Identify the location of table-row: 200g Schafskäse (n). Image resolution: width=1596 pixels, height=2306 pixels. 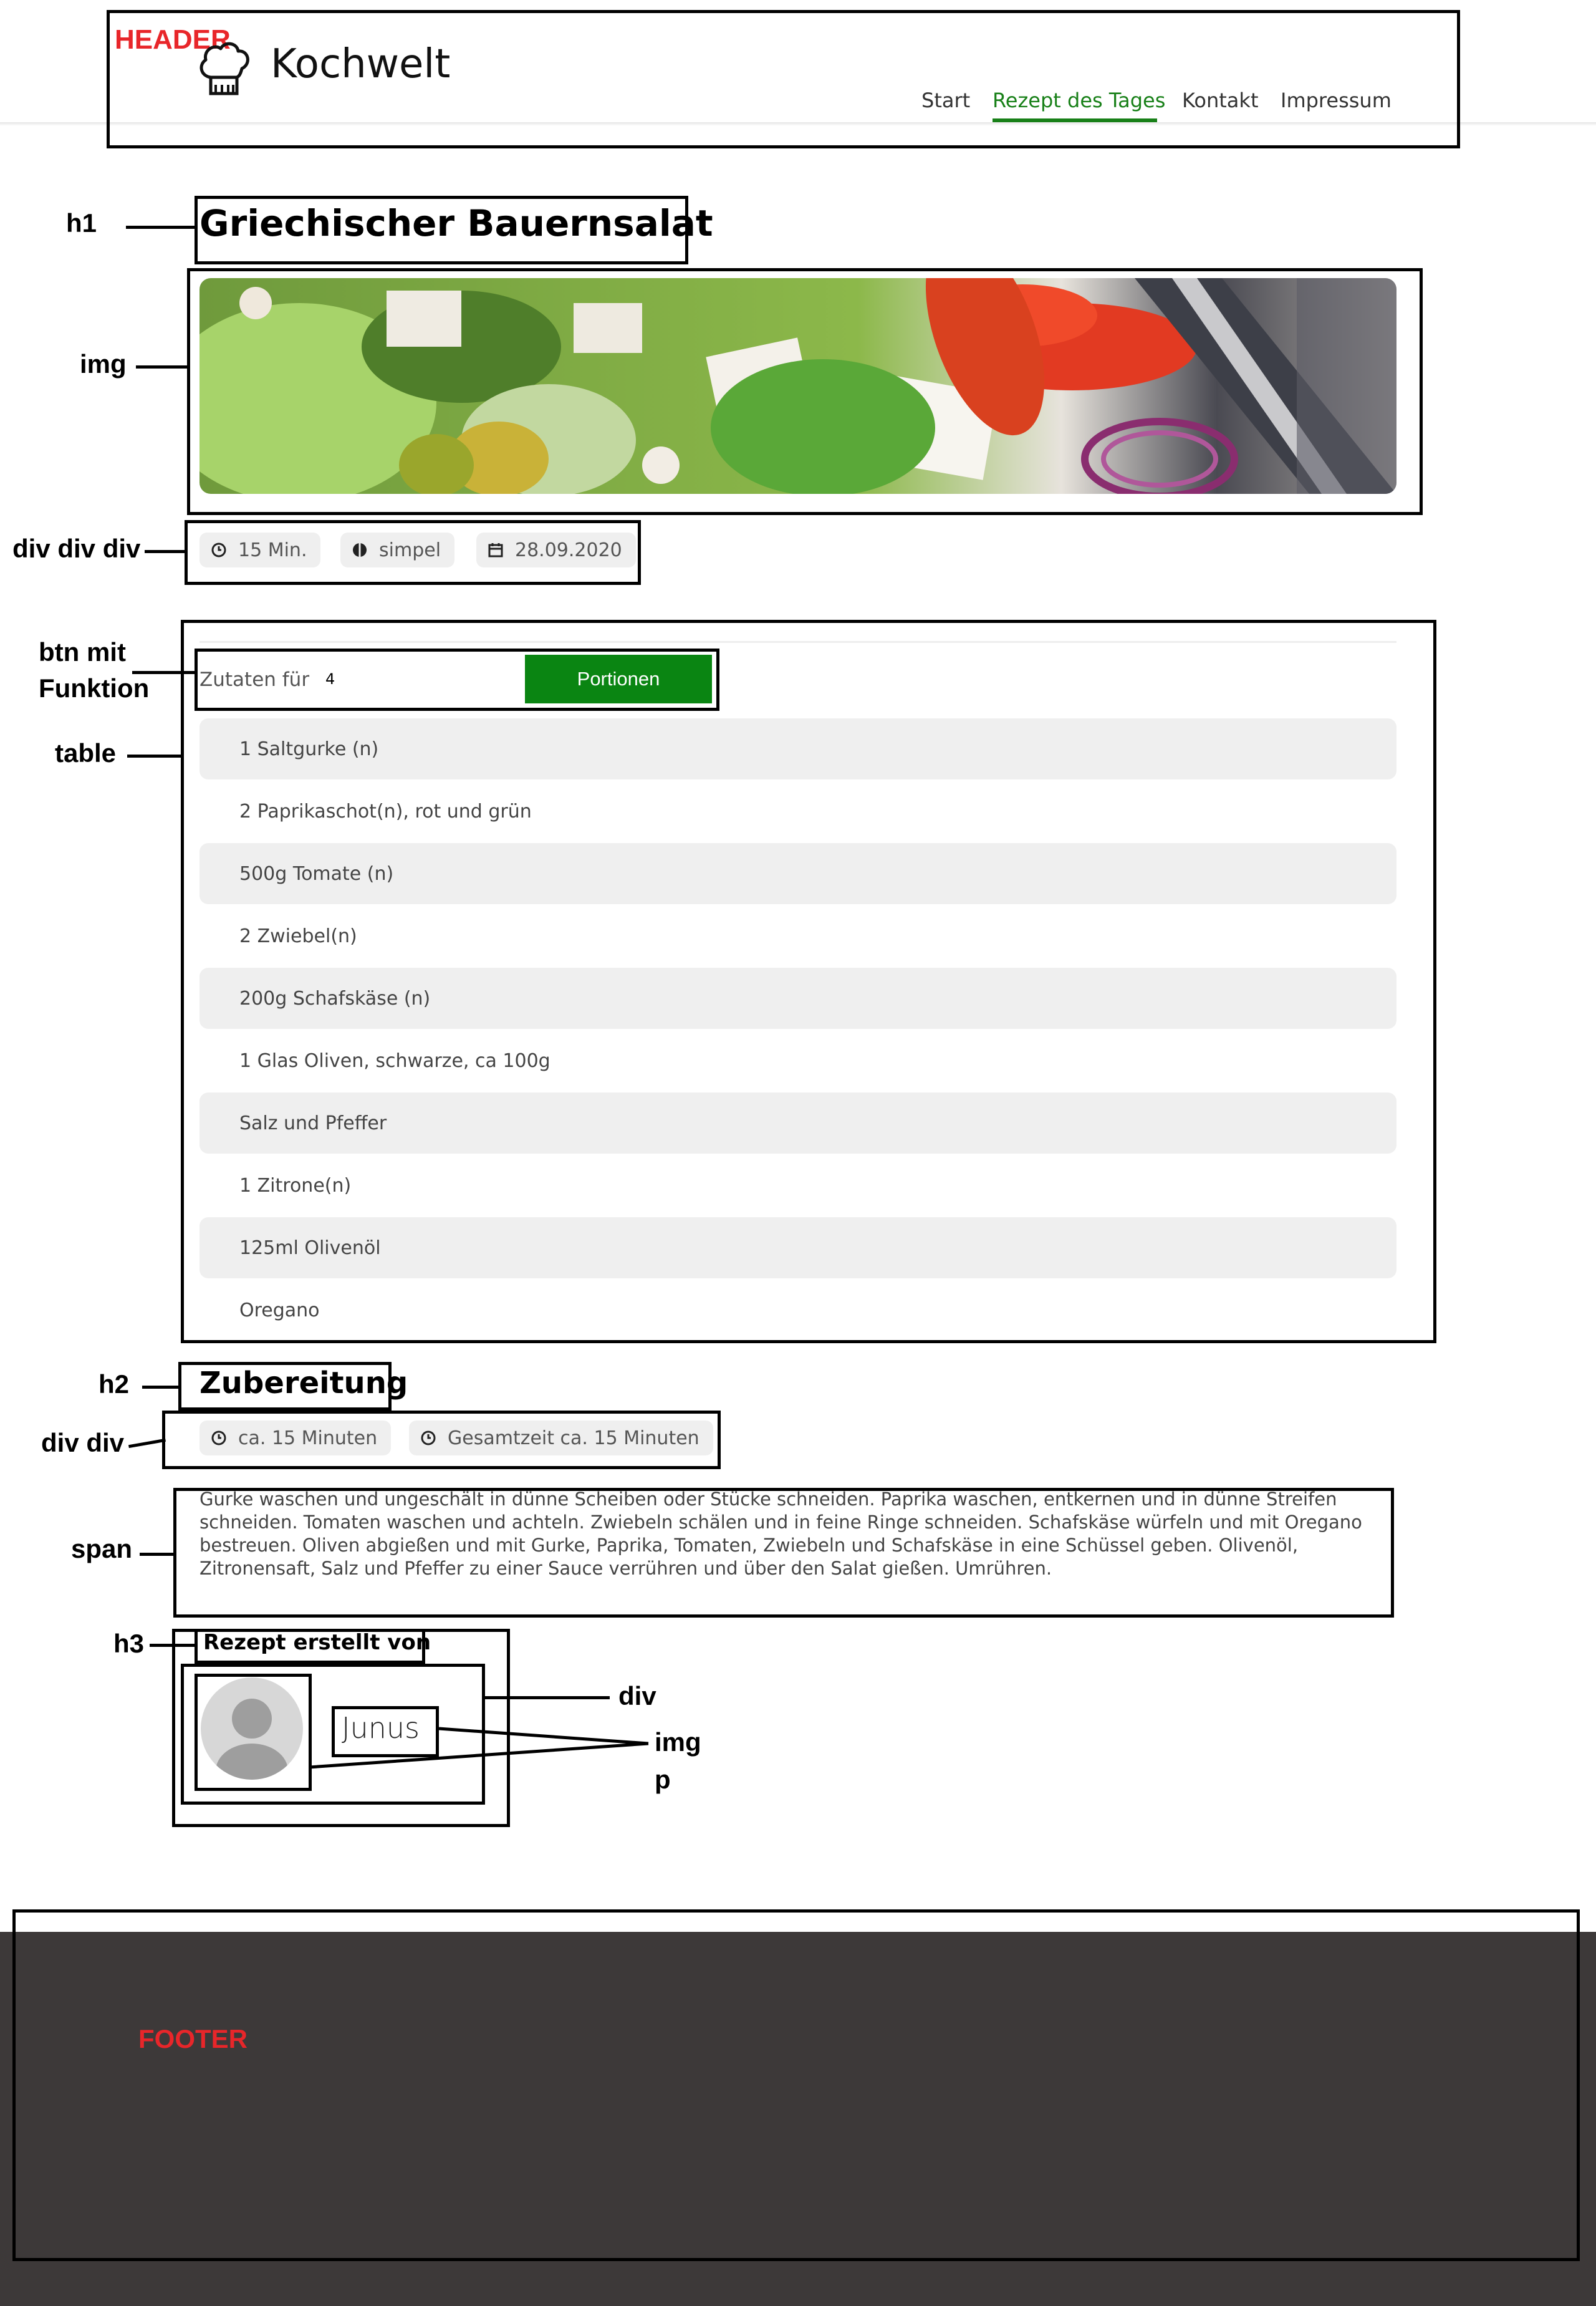
(798, 999).